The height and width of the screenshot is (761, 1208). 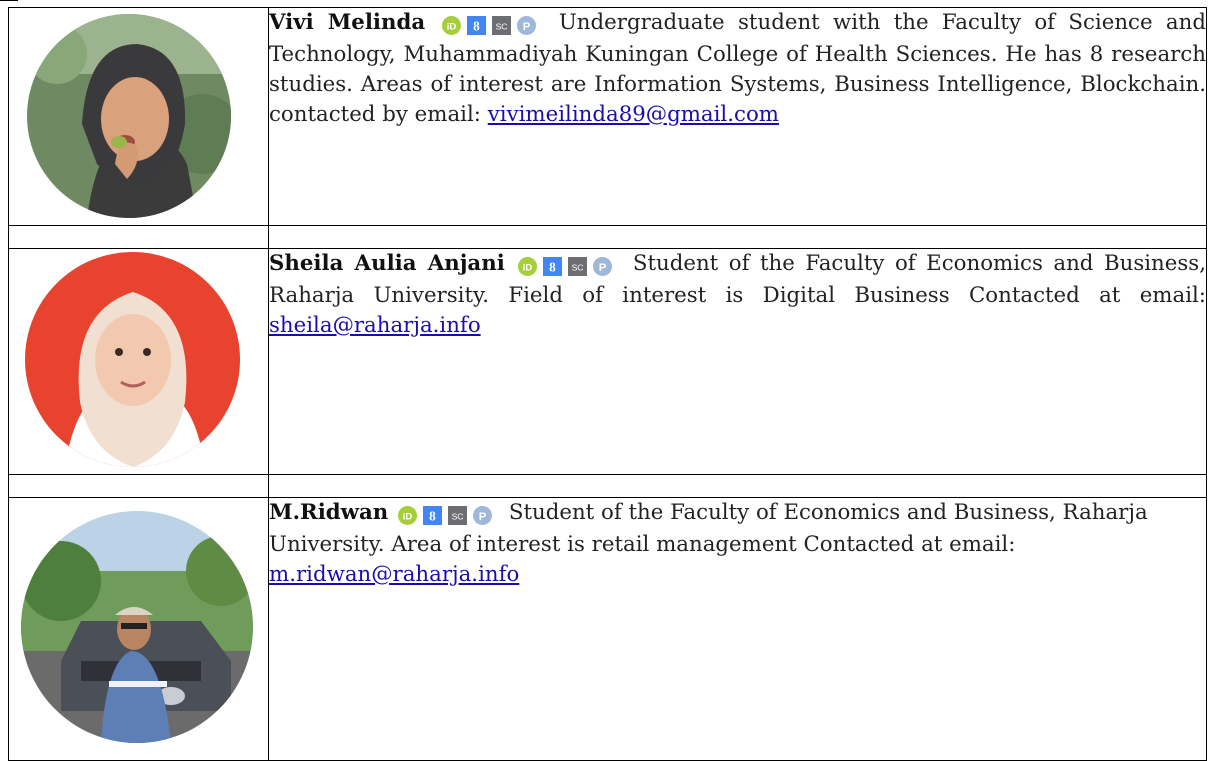 I want to click on author-name: Sheila Aulia Anjani, so click(x=387, y=263).